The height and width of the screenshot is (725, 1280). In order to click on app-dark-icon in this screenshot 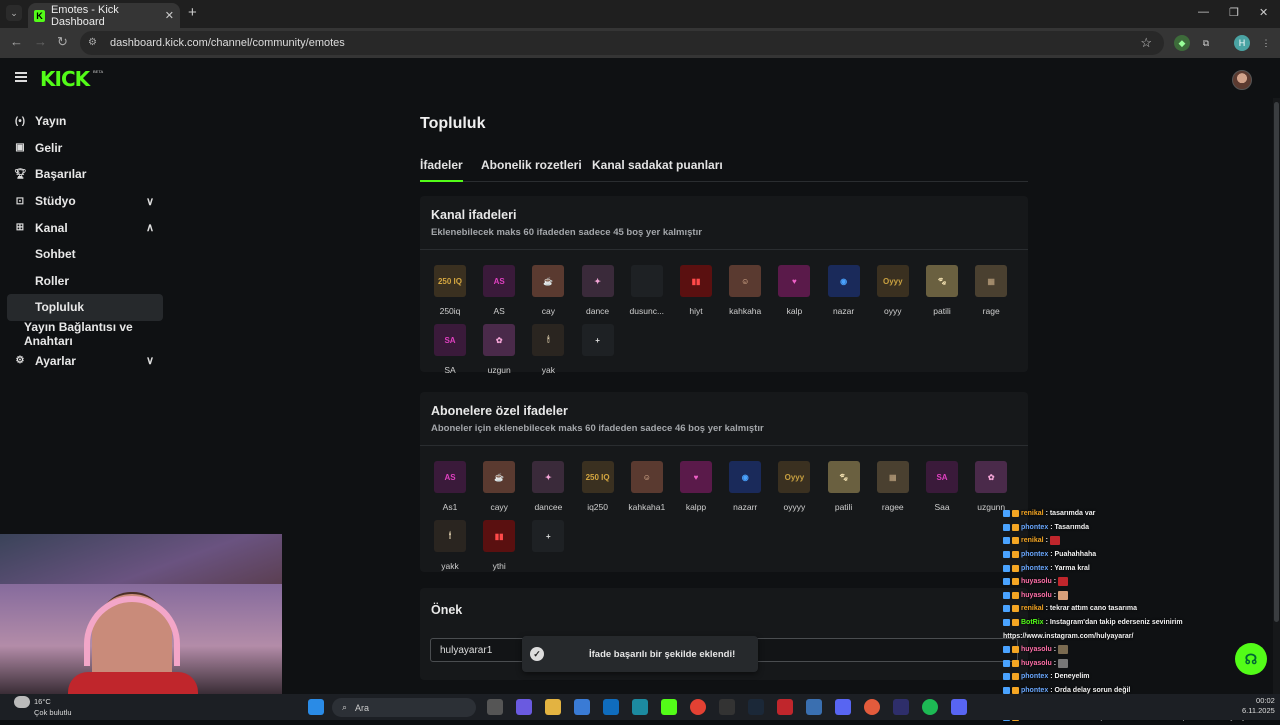, I will do `click(901, 707)`.